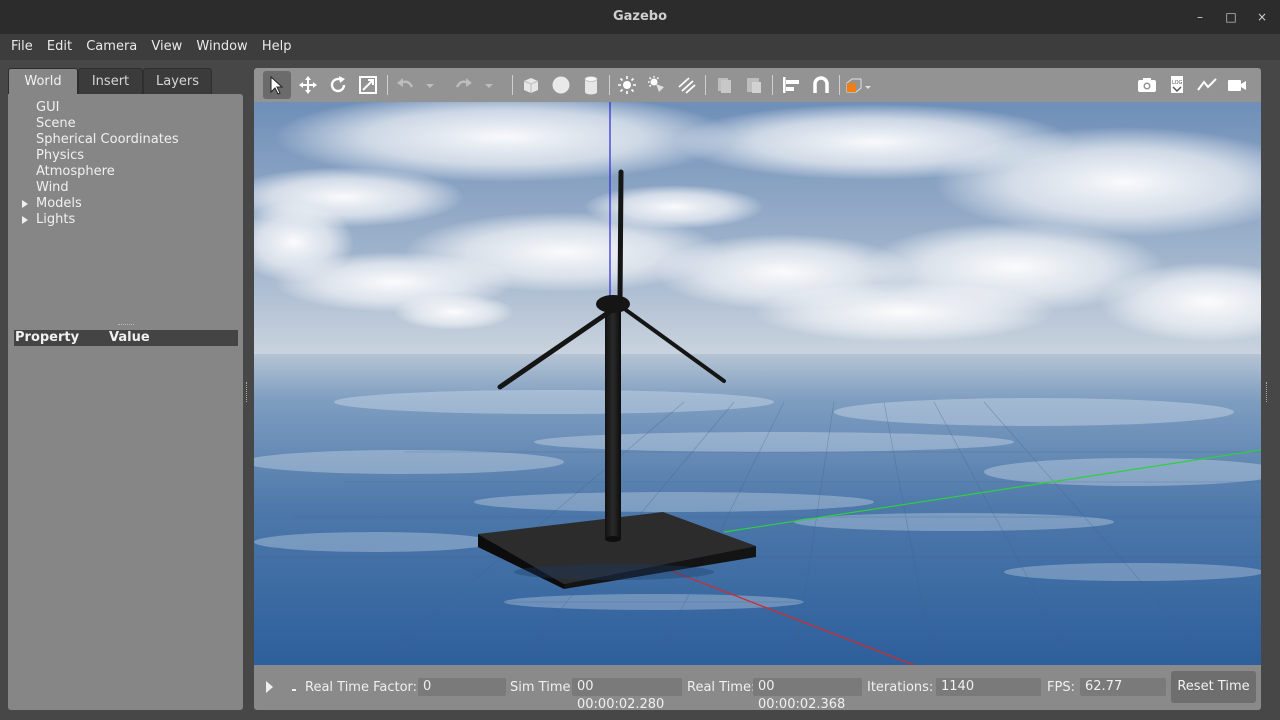  I want to click on tree-item-label: Models, so click(59, 203).